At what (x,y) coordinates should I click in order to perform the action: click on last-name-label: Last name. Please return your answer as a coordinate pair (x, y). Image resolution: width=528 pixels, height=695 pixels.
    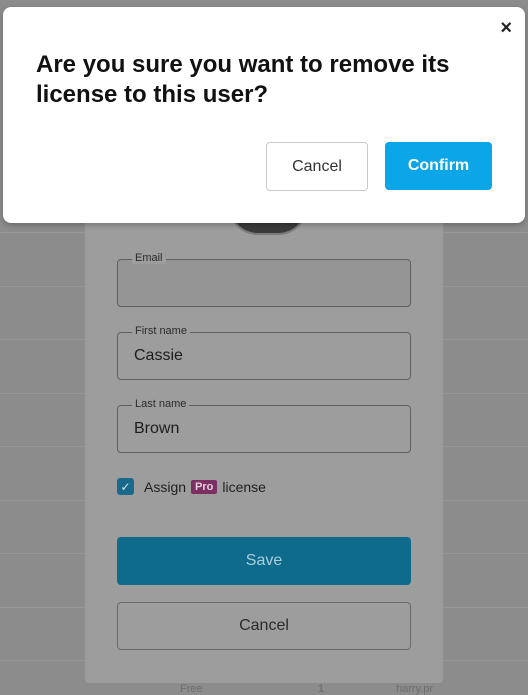
    Looking at the image, I should click on (161, 404).